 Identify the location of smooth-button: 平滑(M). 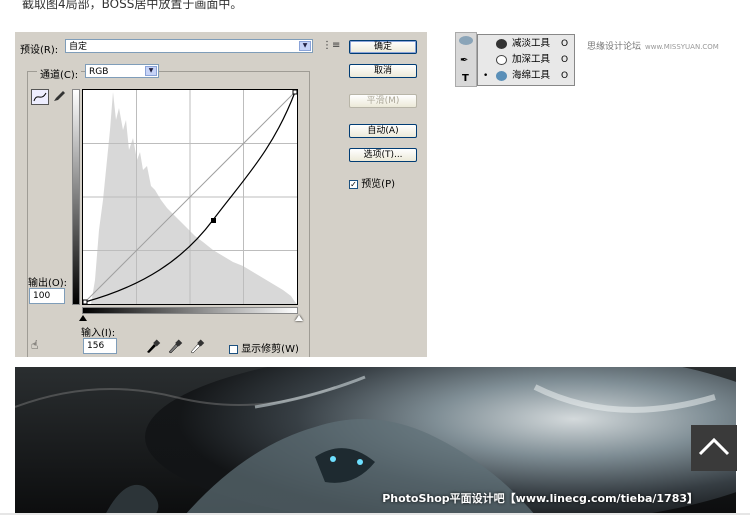
(383, 101).